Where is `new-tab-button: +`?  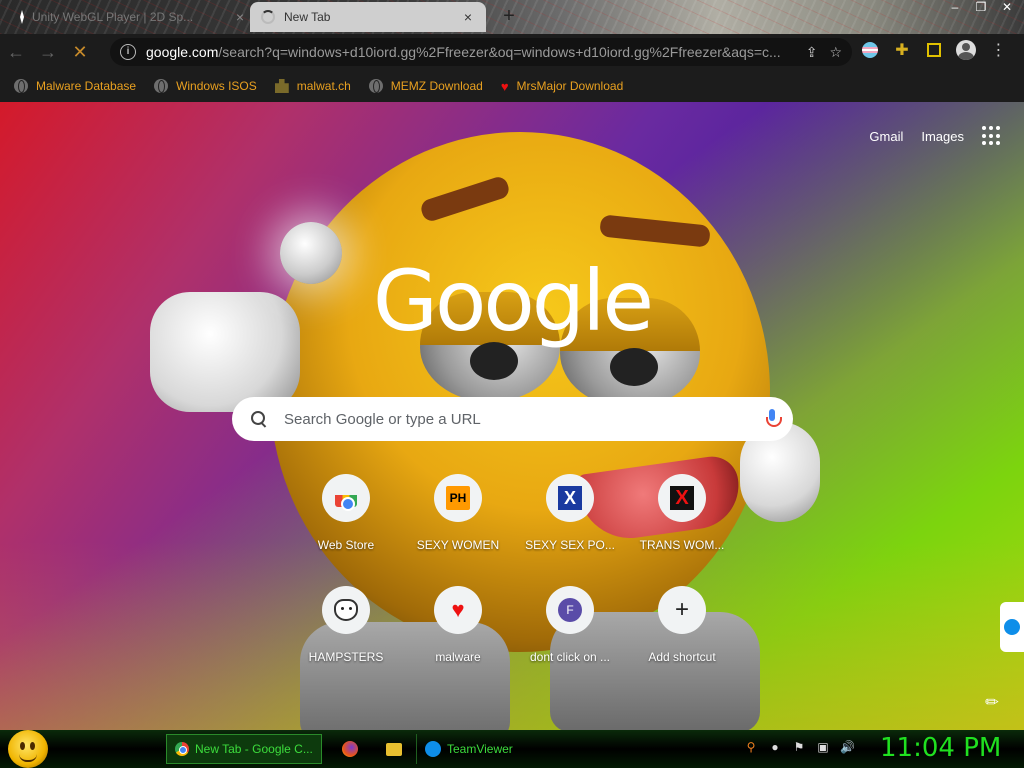 new-tab-button: + is located at coordinates (509, 17).